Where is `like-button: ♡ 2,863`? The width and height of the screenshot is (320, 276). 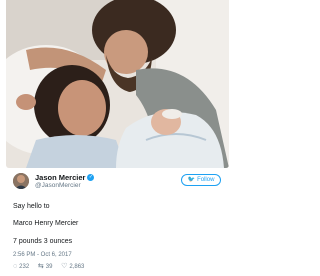 like-button: ♡ 2,863 is located at coordinates (72, 267).